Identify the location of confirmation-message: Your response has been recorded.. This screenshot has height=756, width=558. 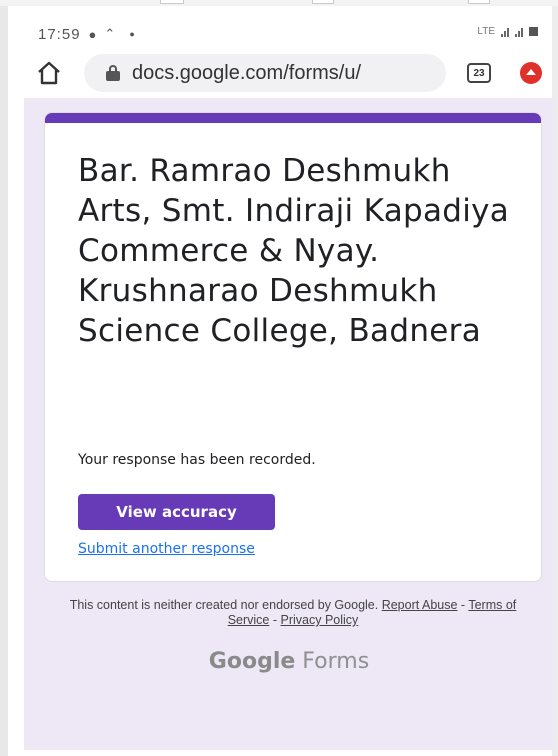
(197, 460).